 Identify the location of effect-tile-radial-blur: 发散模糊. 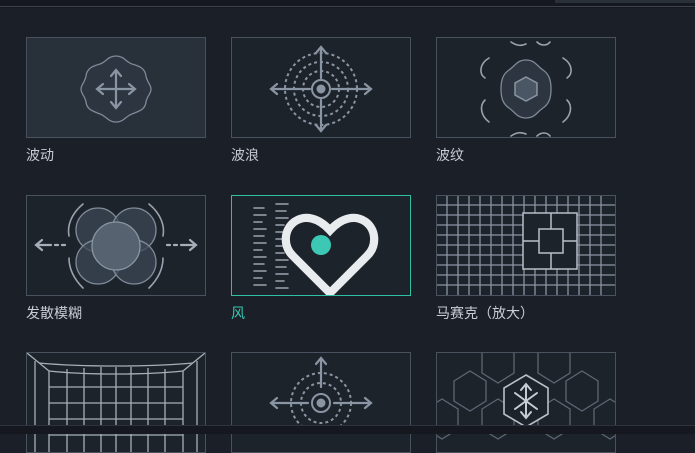
(116, 258).